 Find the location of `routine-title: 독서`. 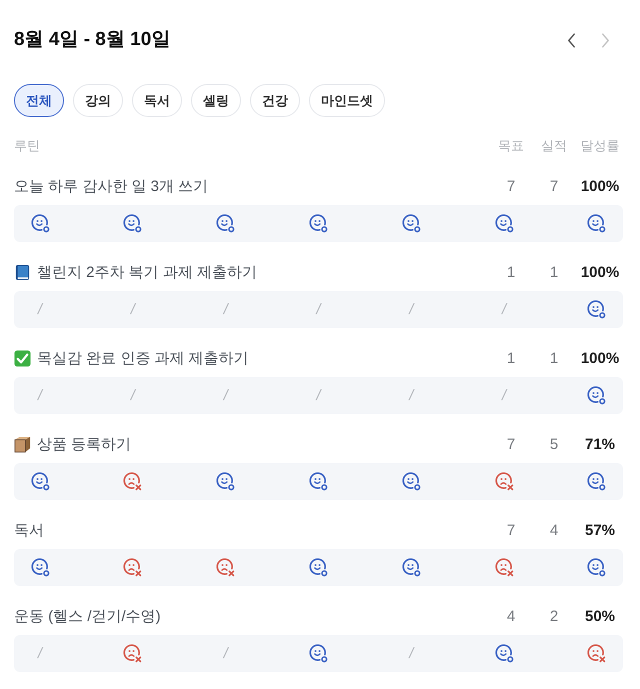

routine-title: 독서 is located at coordinates (29, 530).